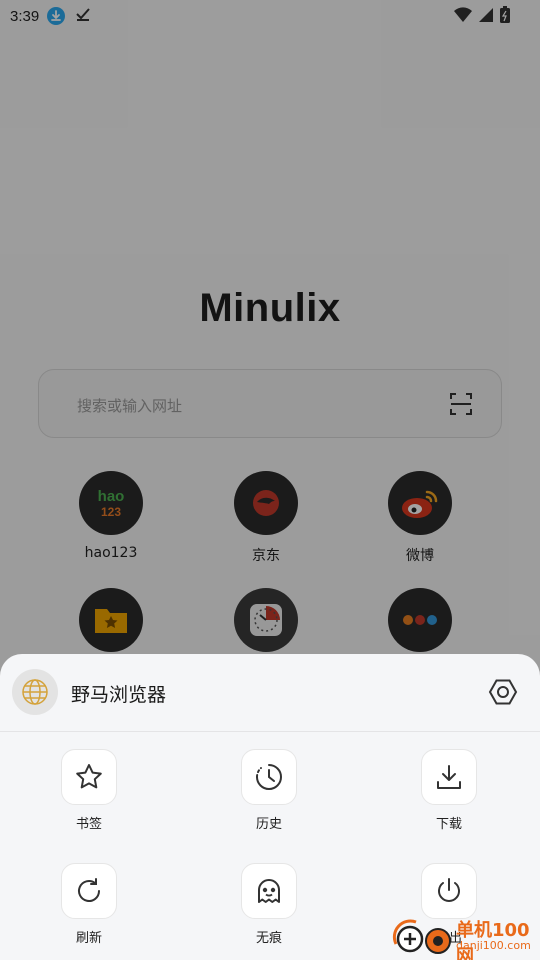 This screenshot has width=540, height=960. Describe the element at coordinates (89, 891) in the screenshot. I see `refresh-icon` at that location.